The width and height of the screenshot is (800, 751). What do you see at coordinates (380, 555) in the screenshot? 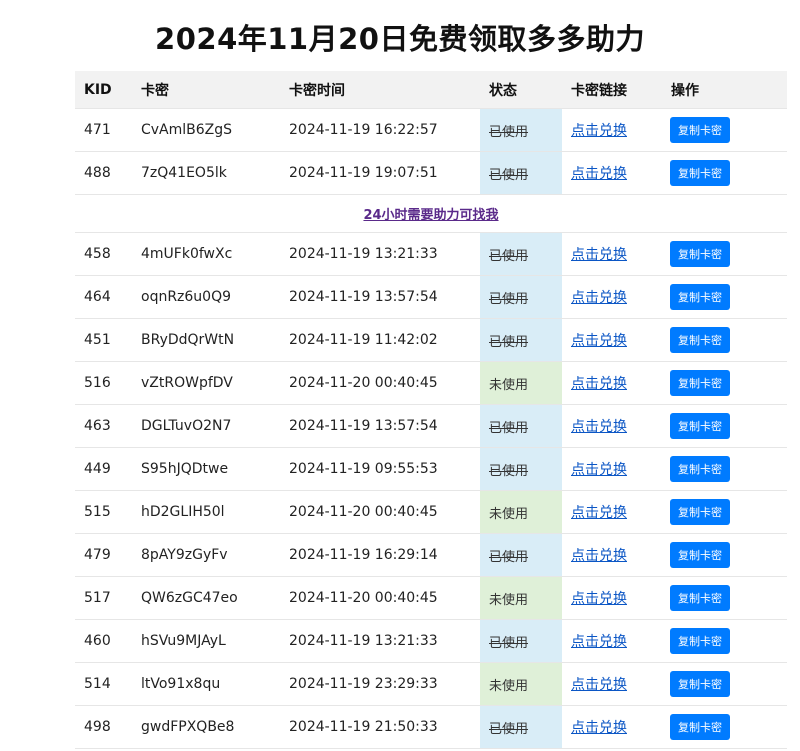
I see `card-time-cell: 2024-11-19 16:29:14` at bounding box center [380, 555].